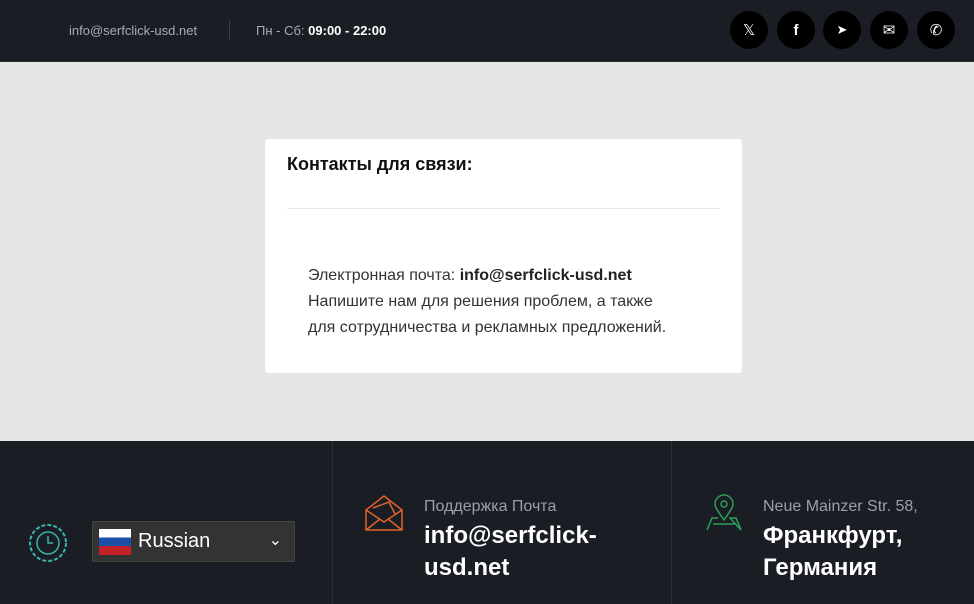 The height and width of the screenshot is (604, 974). I want to click on facebook-icon: f, so click(796, 30).